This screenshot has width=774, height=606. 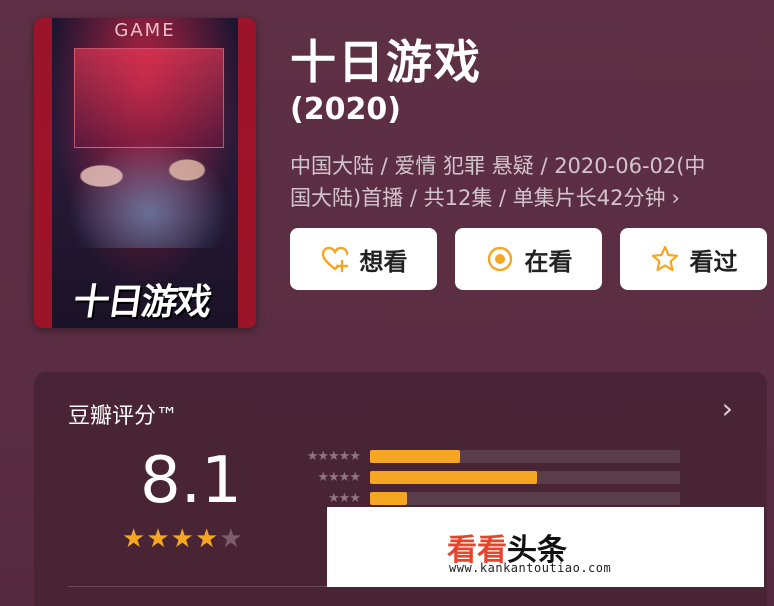 I want to click on watched-button: 看过, so click(x=693, y=259).